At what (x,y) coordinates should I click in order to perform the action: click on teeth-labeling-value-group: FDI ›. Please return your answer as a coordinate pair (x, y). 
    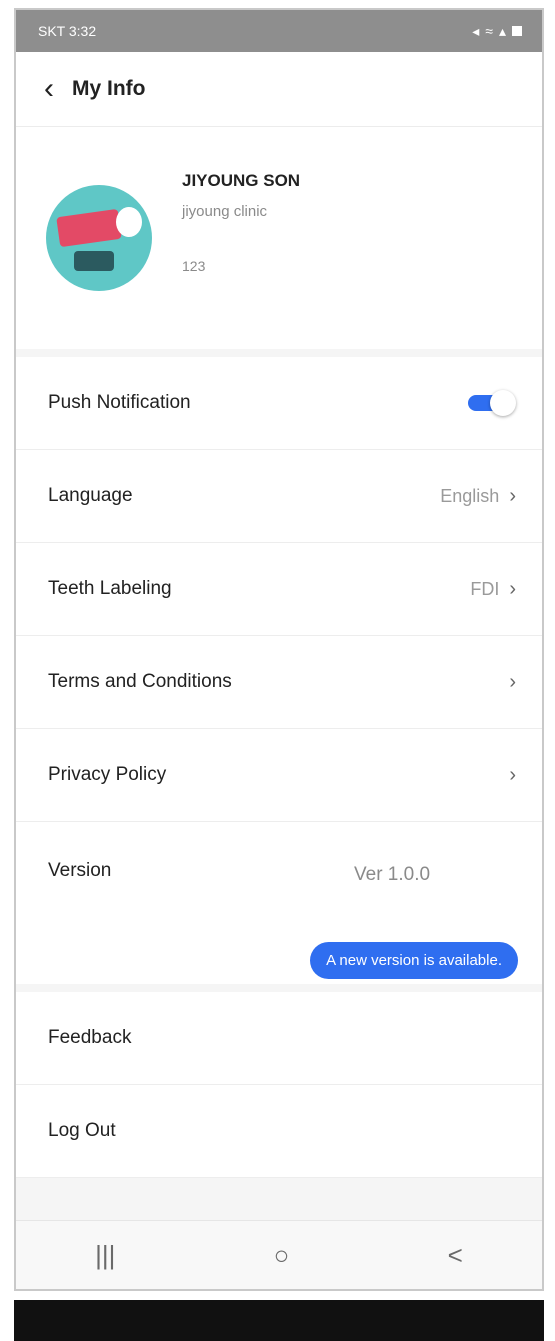
    Looking at the image, I should click on (493, 589).